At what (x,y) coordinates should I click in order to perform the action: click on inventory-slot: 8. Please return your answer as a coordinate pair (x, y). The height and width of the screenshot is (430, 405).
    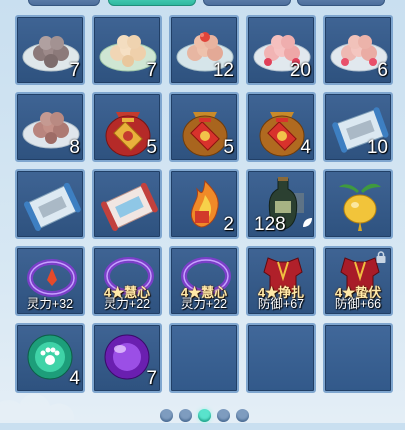
    Looking at the image, I should click on (50, 127).